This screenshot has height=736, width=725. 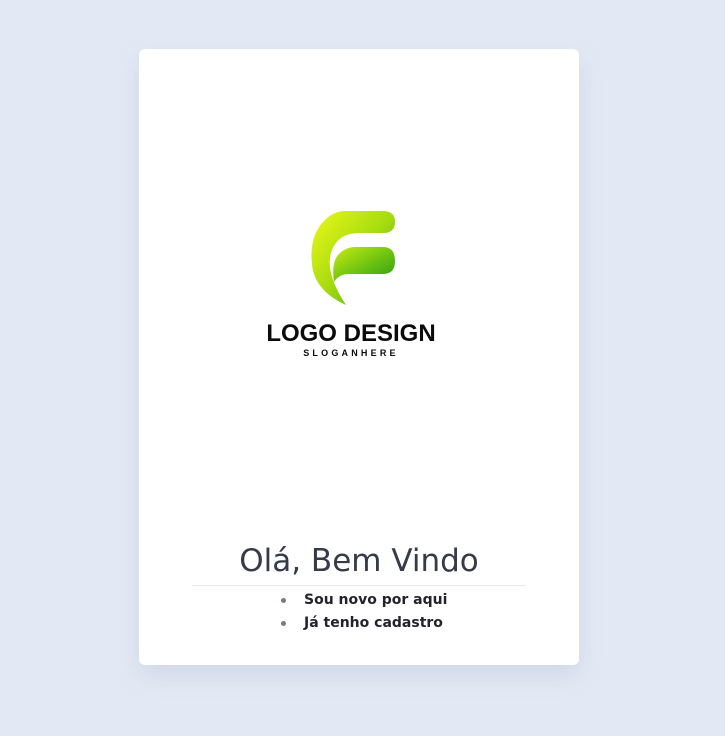 What do you see at coordinates (351, 353) in the screenshot?
I see `logo-slogan: SLOGANHERE` at bounding box center [351, 353].